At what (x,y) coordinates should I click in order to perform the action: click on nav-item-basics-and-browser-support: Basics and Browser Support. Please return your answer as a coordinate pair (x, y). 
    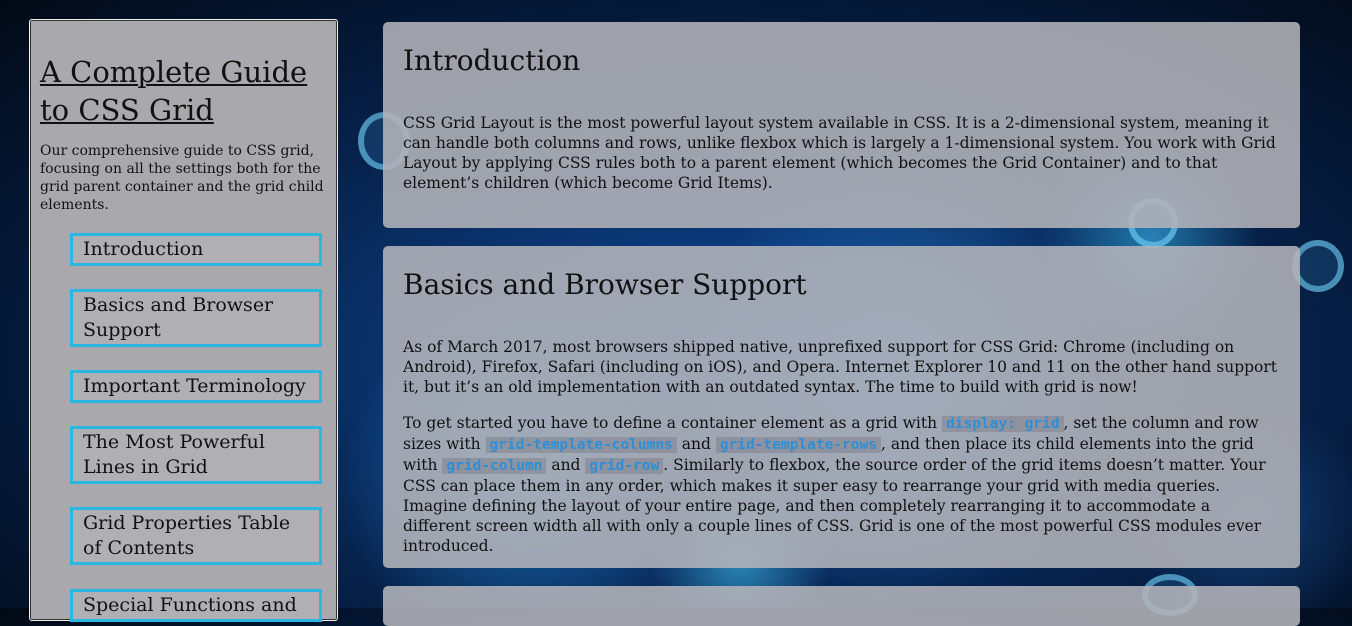
    Looking at the image, I should click on (196, 318).